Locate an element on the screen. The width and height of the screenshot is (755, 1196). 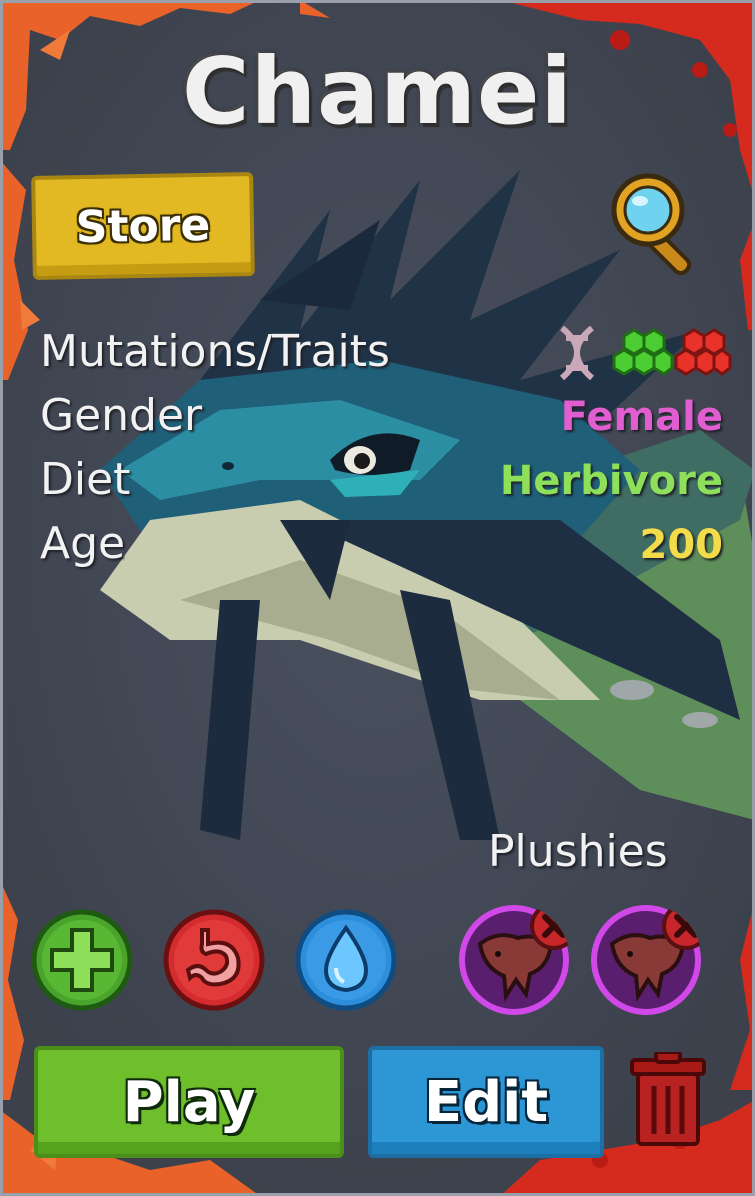
edit-button: Edit is located at coordinates (486, 1102).